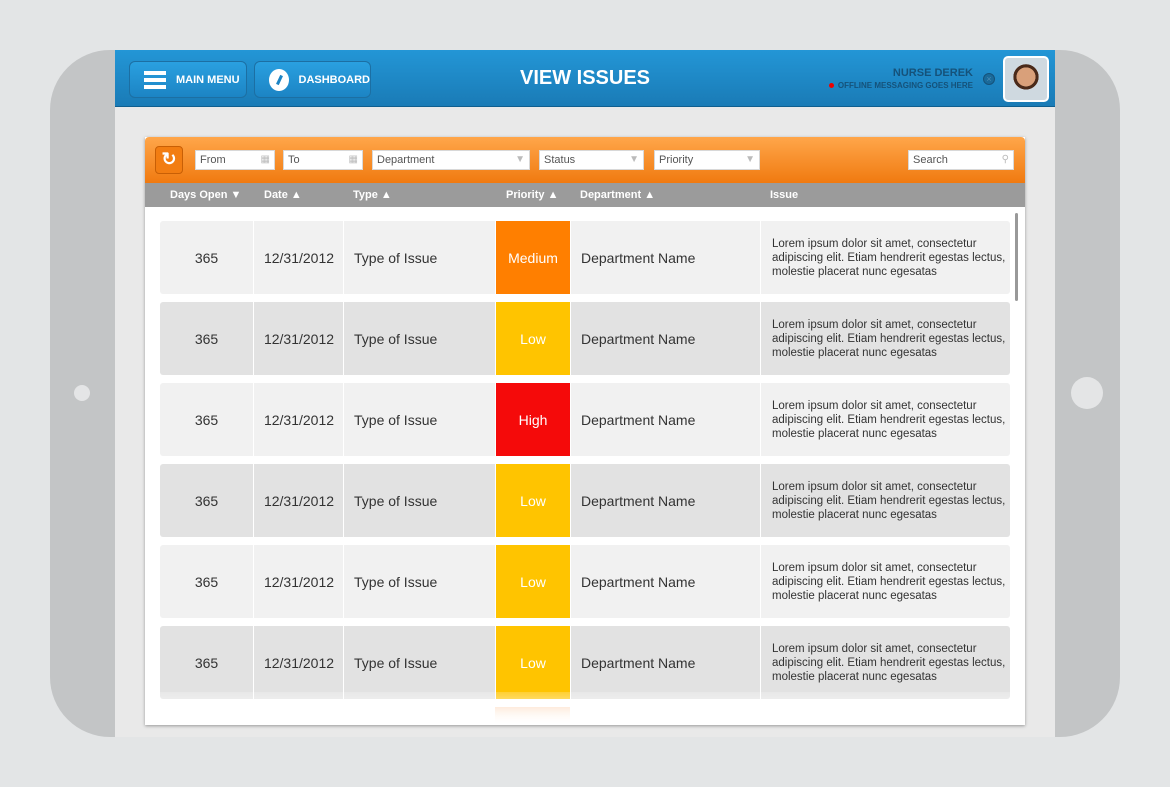 This screenshot has height=787, width=1170. Describe the element at coordinates (560, 160) in the screenshot. I see `status-value: Status` at that location.